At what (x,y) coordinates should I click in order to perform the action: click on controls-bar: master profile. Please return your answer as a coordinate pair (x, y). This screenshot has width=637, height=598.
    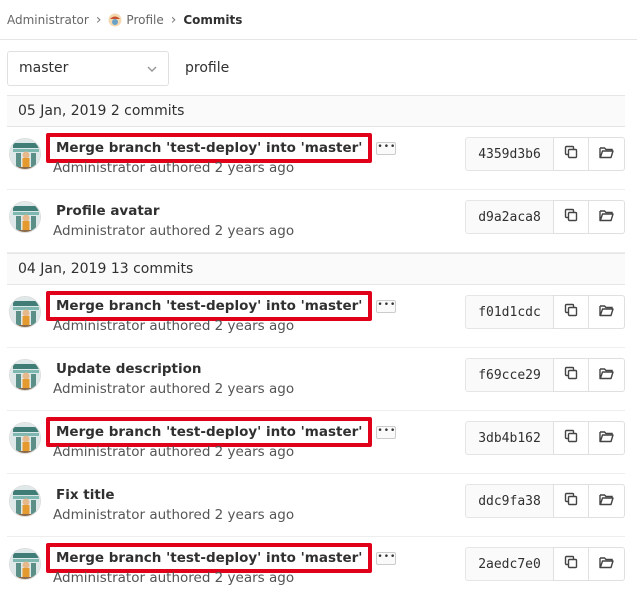
    Looking at the image, I should click on (118, 68).